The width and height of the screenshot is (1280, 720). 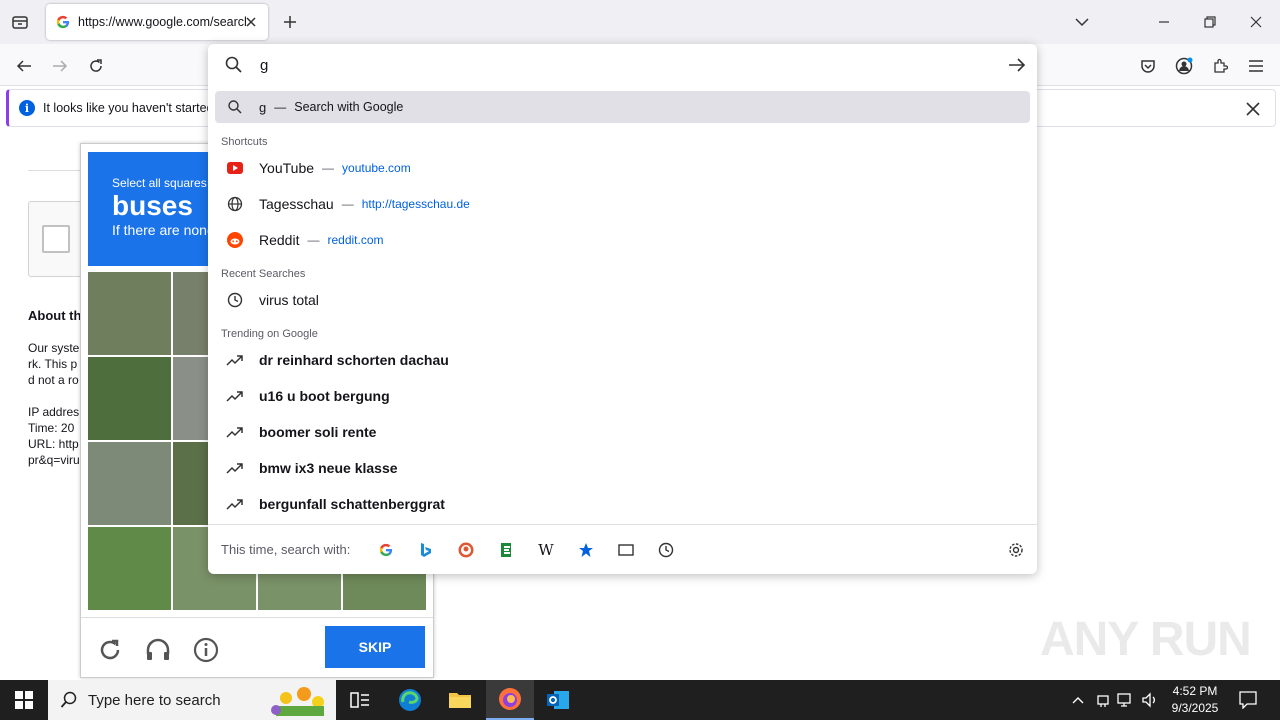 I want to click on history-icon, so click(x=666, y=550).